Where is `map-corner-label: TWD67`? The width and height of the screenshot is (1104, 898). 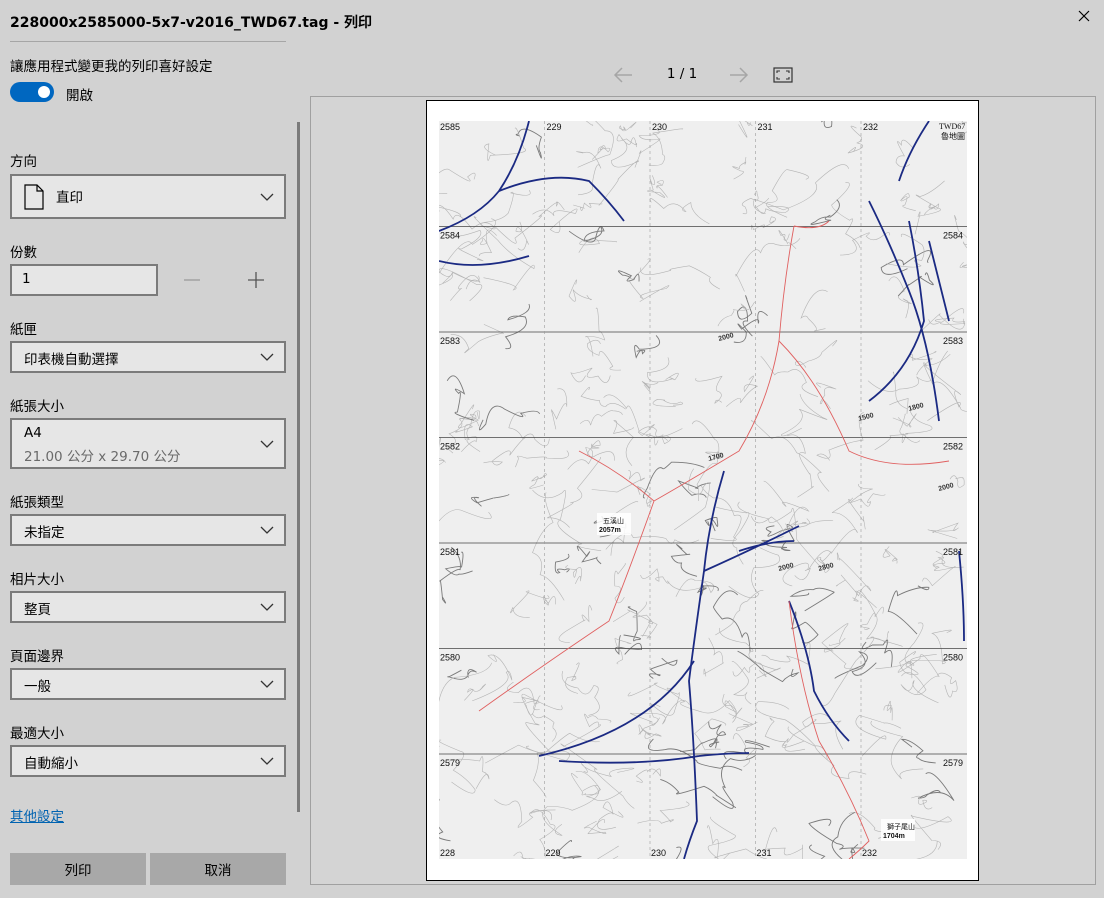 map-corner-label: TWD67 is located at coordinates (952, 126).